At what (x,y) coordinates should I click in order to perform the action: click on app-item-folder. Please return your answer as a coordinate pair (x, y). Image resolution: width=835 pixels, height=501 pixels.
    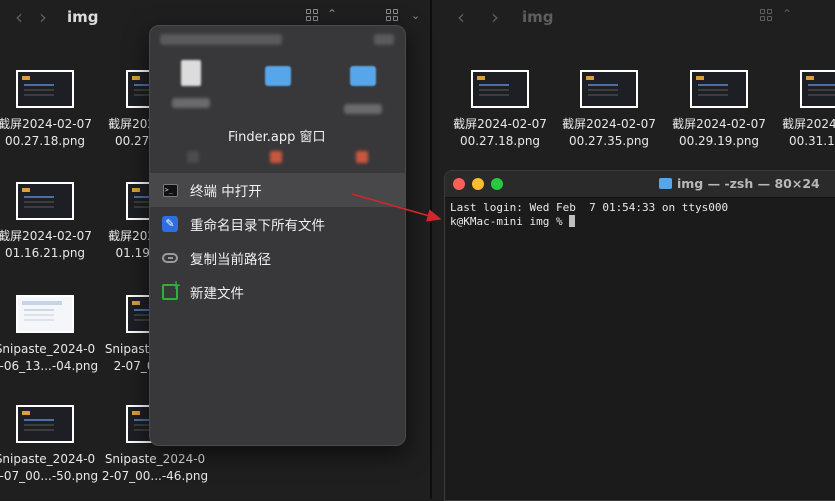
    Looking at the image, I should click on (363, 87).